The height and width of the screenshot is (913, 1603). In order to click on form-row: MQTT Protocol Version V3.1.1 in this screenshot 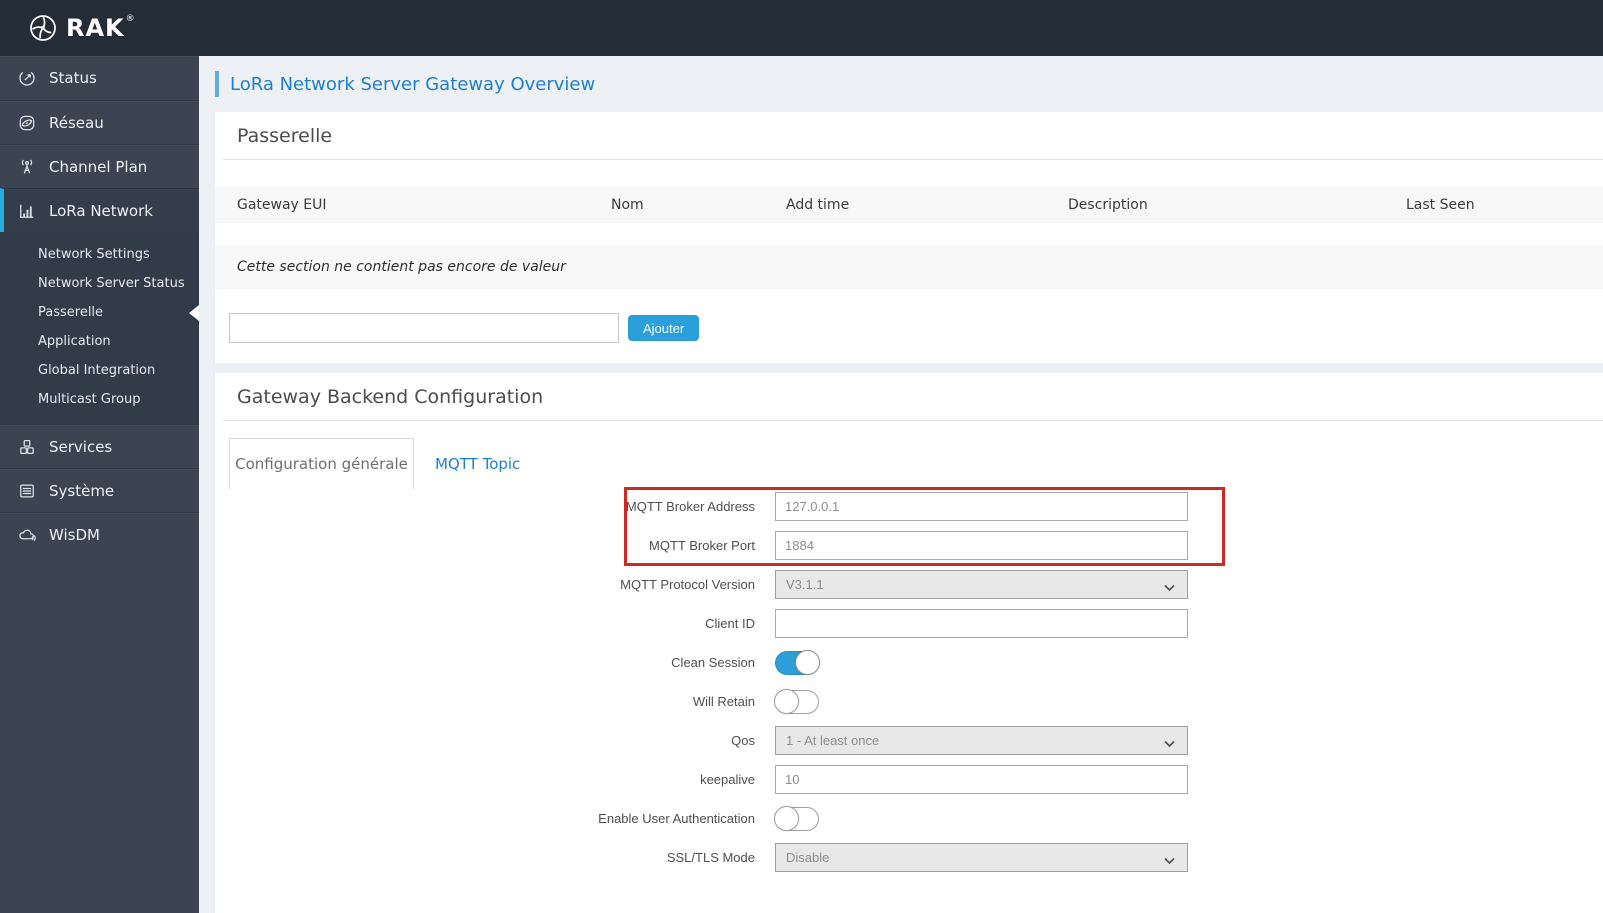, I will do `click(909, 584)`.